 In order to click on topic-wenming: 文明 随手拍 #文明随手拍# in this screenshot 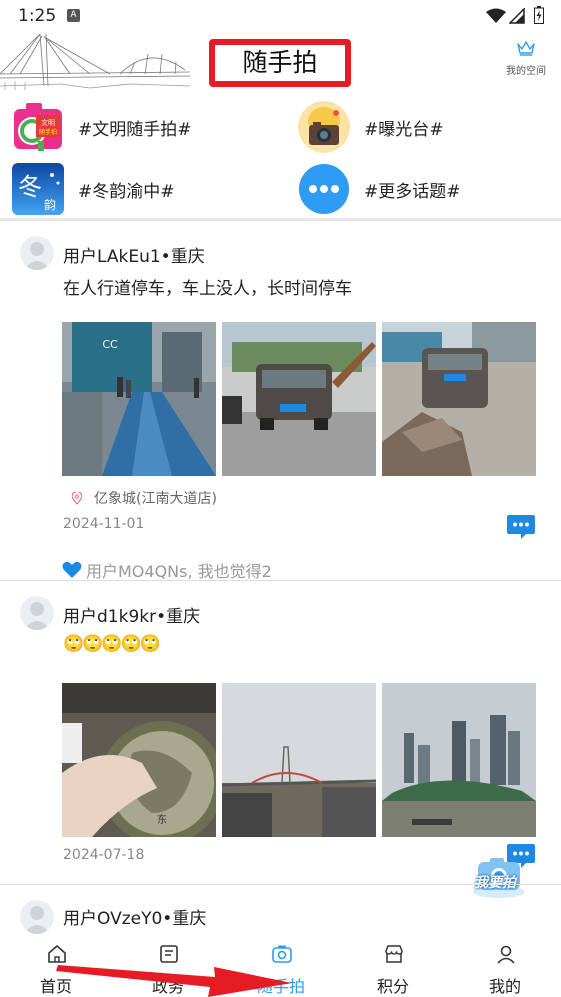, I will do `click(102, 127)`.